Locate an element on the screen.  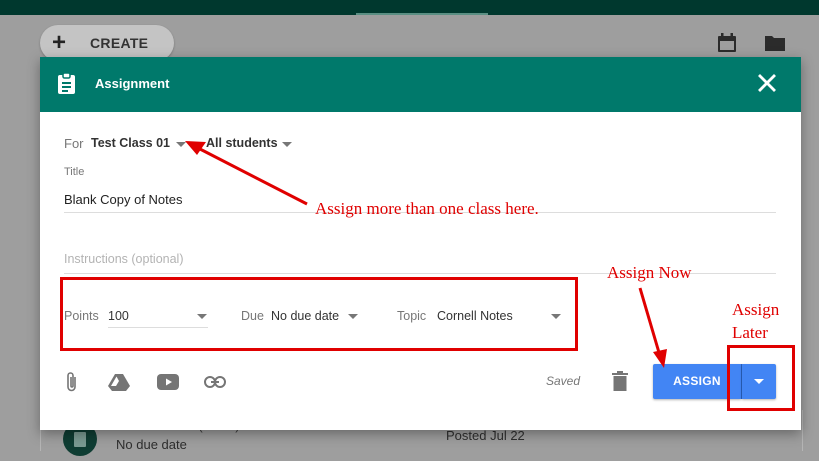
arrow-to-assign-button is located at coordinates (650, 322).